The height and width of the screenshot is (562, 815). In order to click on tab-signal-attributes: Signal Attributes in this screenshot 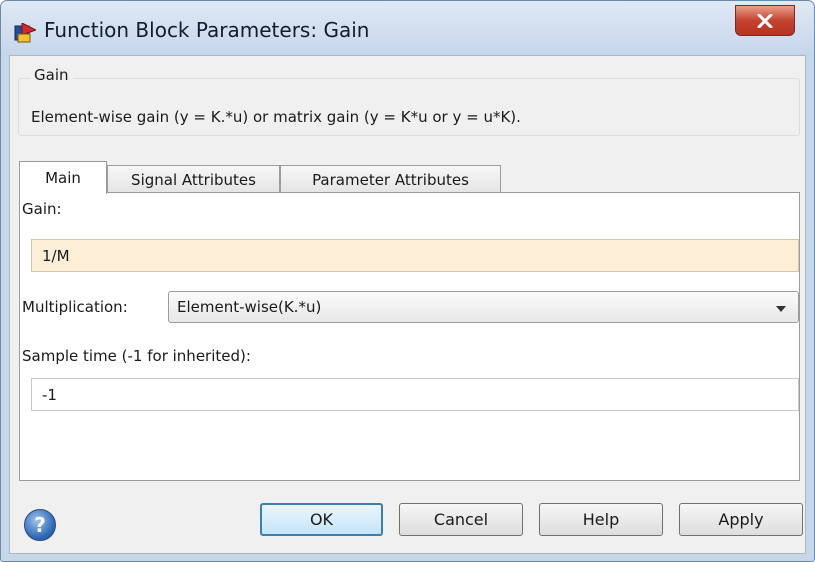, I will do `click(193, 179)`.